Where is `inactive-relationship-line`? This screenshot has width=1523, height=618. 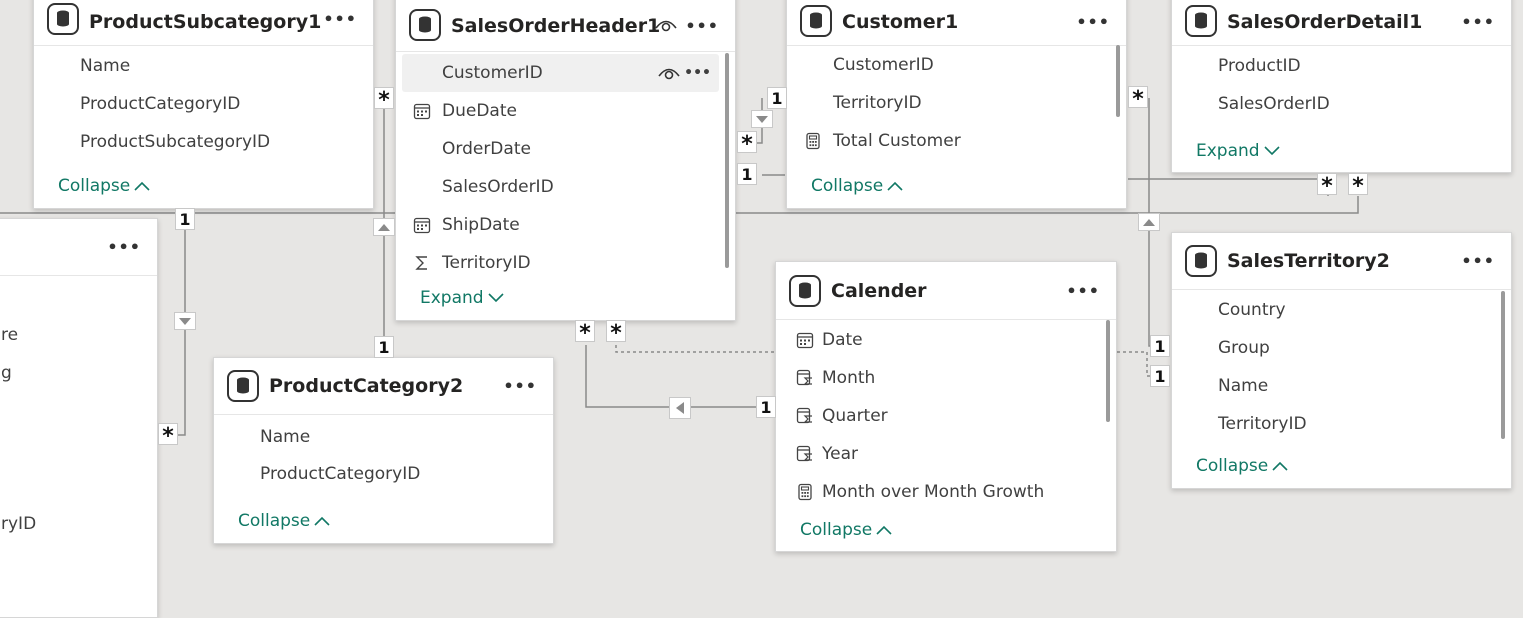
inactive-relationship-line is located at coordinates (695, 349).